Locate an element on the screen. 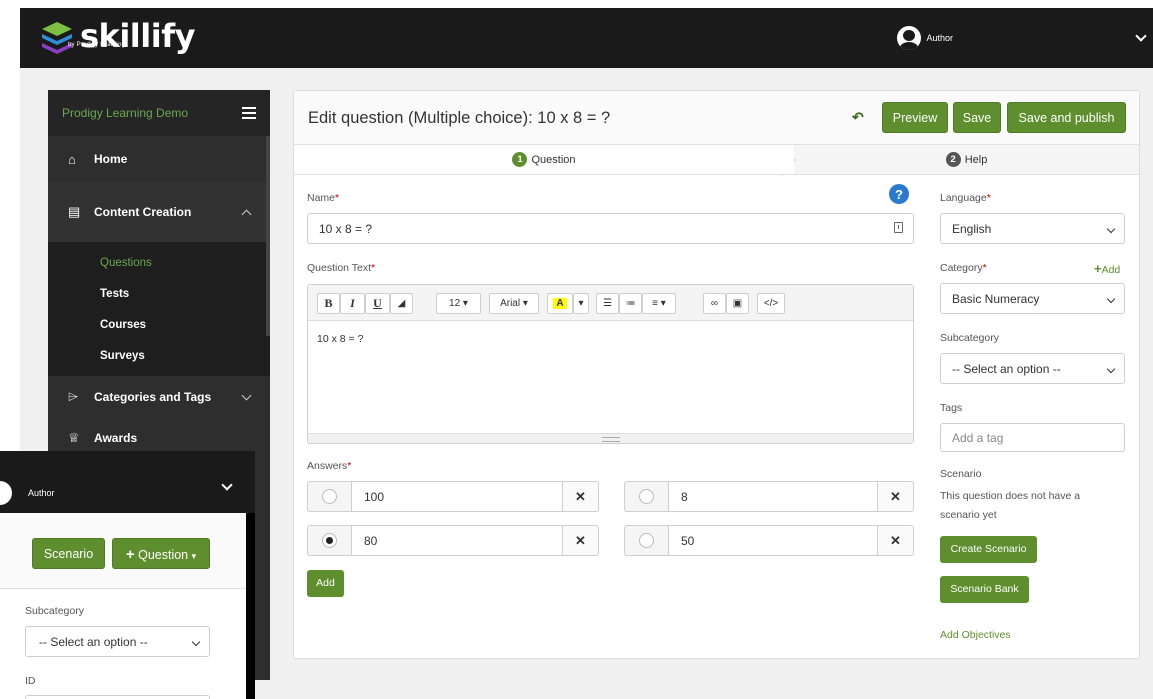 The image size is (1153, 699). sidebar-item-home: ⌂ Home is located at coordinates (159, 159).